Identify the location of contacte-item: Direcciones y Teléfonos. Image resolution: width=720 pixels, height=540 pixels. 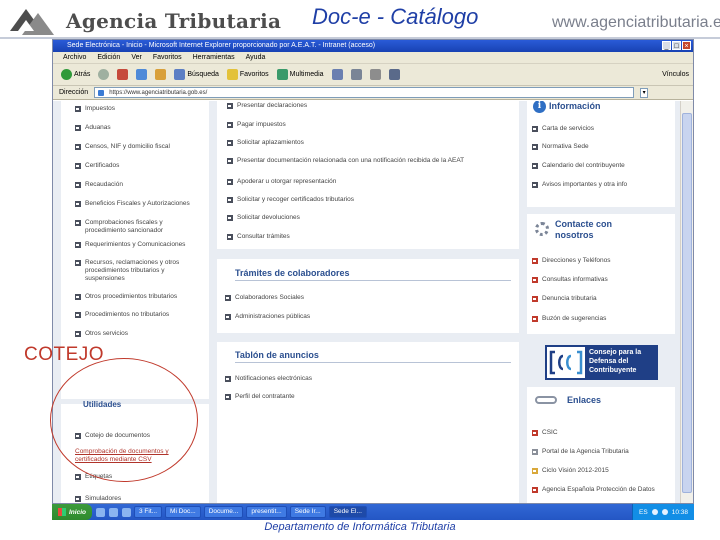
(602, 261).